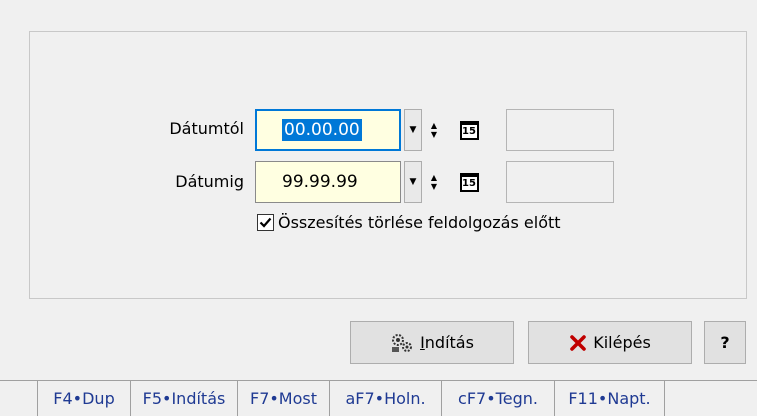  Describe the element at coordinates (209, 181) in the screenshot. I see `date-to-label: Dátumig` at that location.